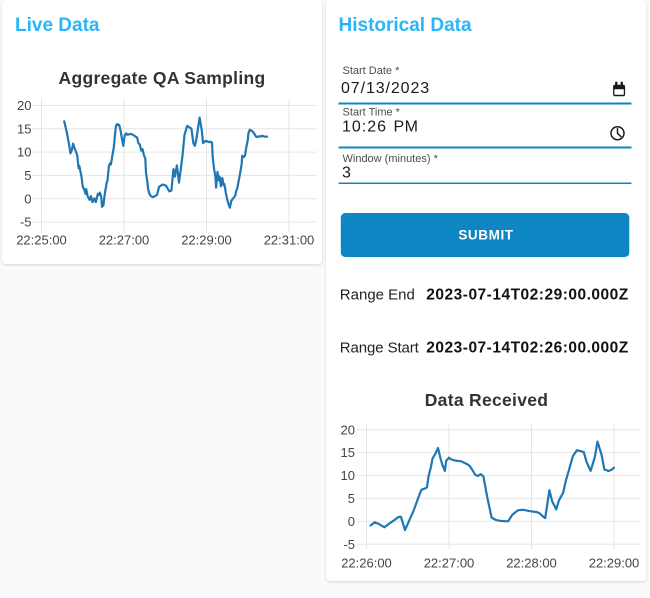 This screenshot has width=650, height=598. What do you see at coordinates (527, 295) in the screenshot?
I see `svg-text: 2023-07-14T02:29:00.000Z` at bounding box center [527, 295].